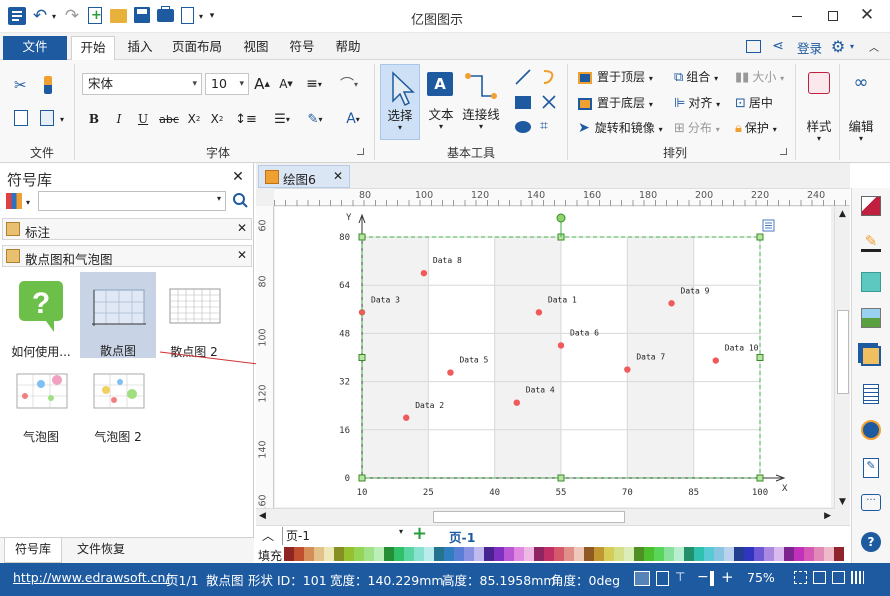  I want to click on text-align-icon: ≡ ▾, so click(314, 84).